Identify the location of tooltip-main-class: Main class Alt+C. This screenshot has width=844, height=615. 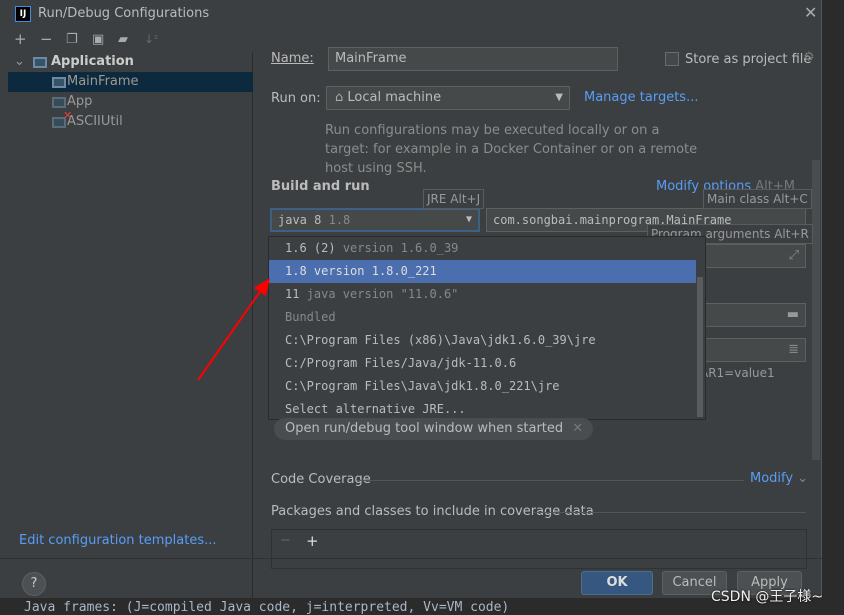
(757, 199).